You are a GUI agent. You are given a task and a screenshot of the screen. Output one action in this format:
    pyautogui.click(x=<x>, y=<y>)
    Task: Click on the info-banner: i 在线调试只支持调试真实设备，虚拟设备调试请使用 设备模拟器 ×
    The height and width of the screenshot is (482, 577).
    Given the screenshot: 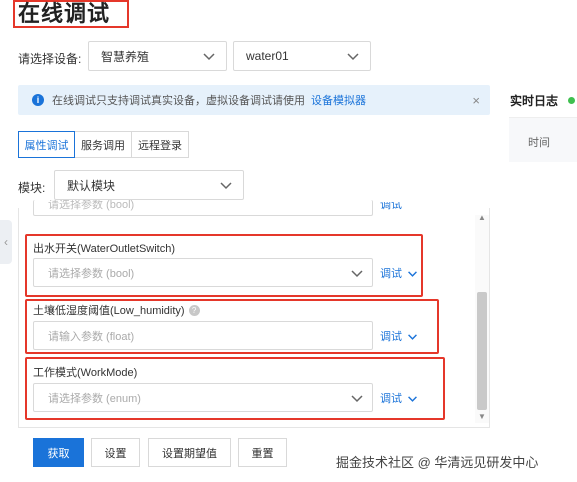 What is the action you would take?
    pyautogui.click(x=254, y=100)
    